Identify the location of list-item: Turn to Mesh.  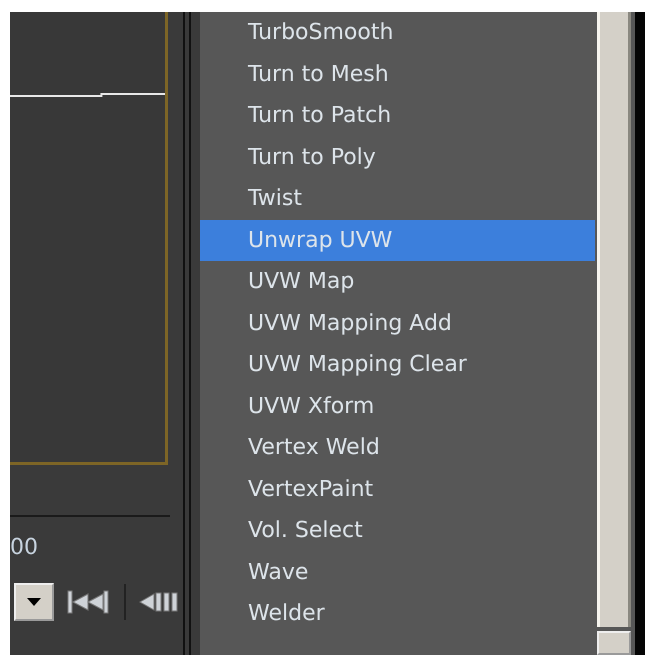
(397, 74).